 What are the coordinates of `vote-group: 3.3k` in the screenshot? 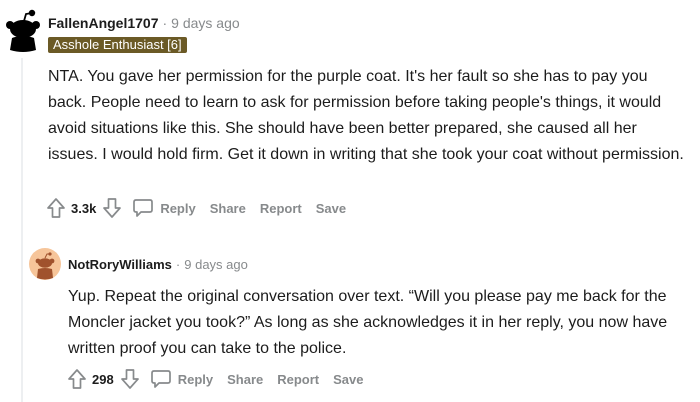 It's located at (84, 208).